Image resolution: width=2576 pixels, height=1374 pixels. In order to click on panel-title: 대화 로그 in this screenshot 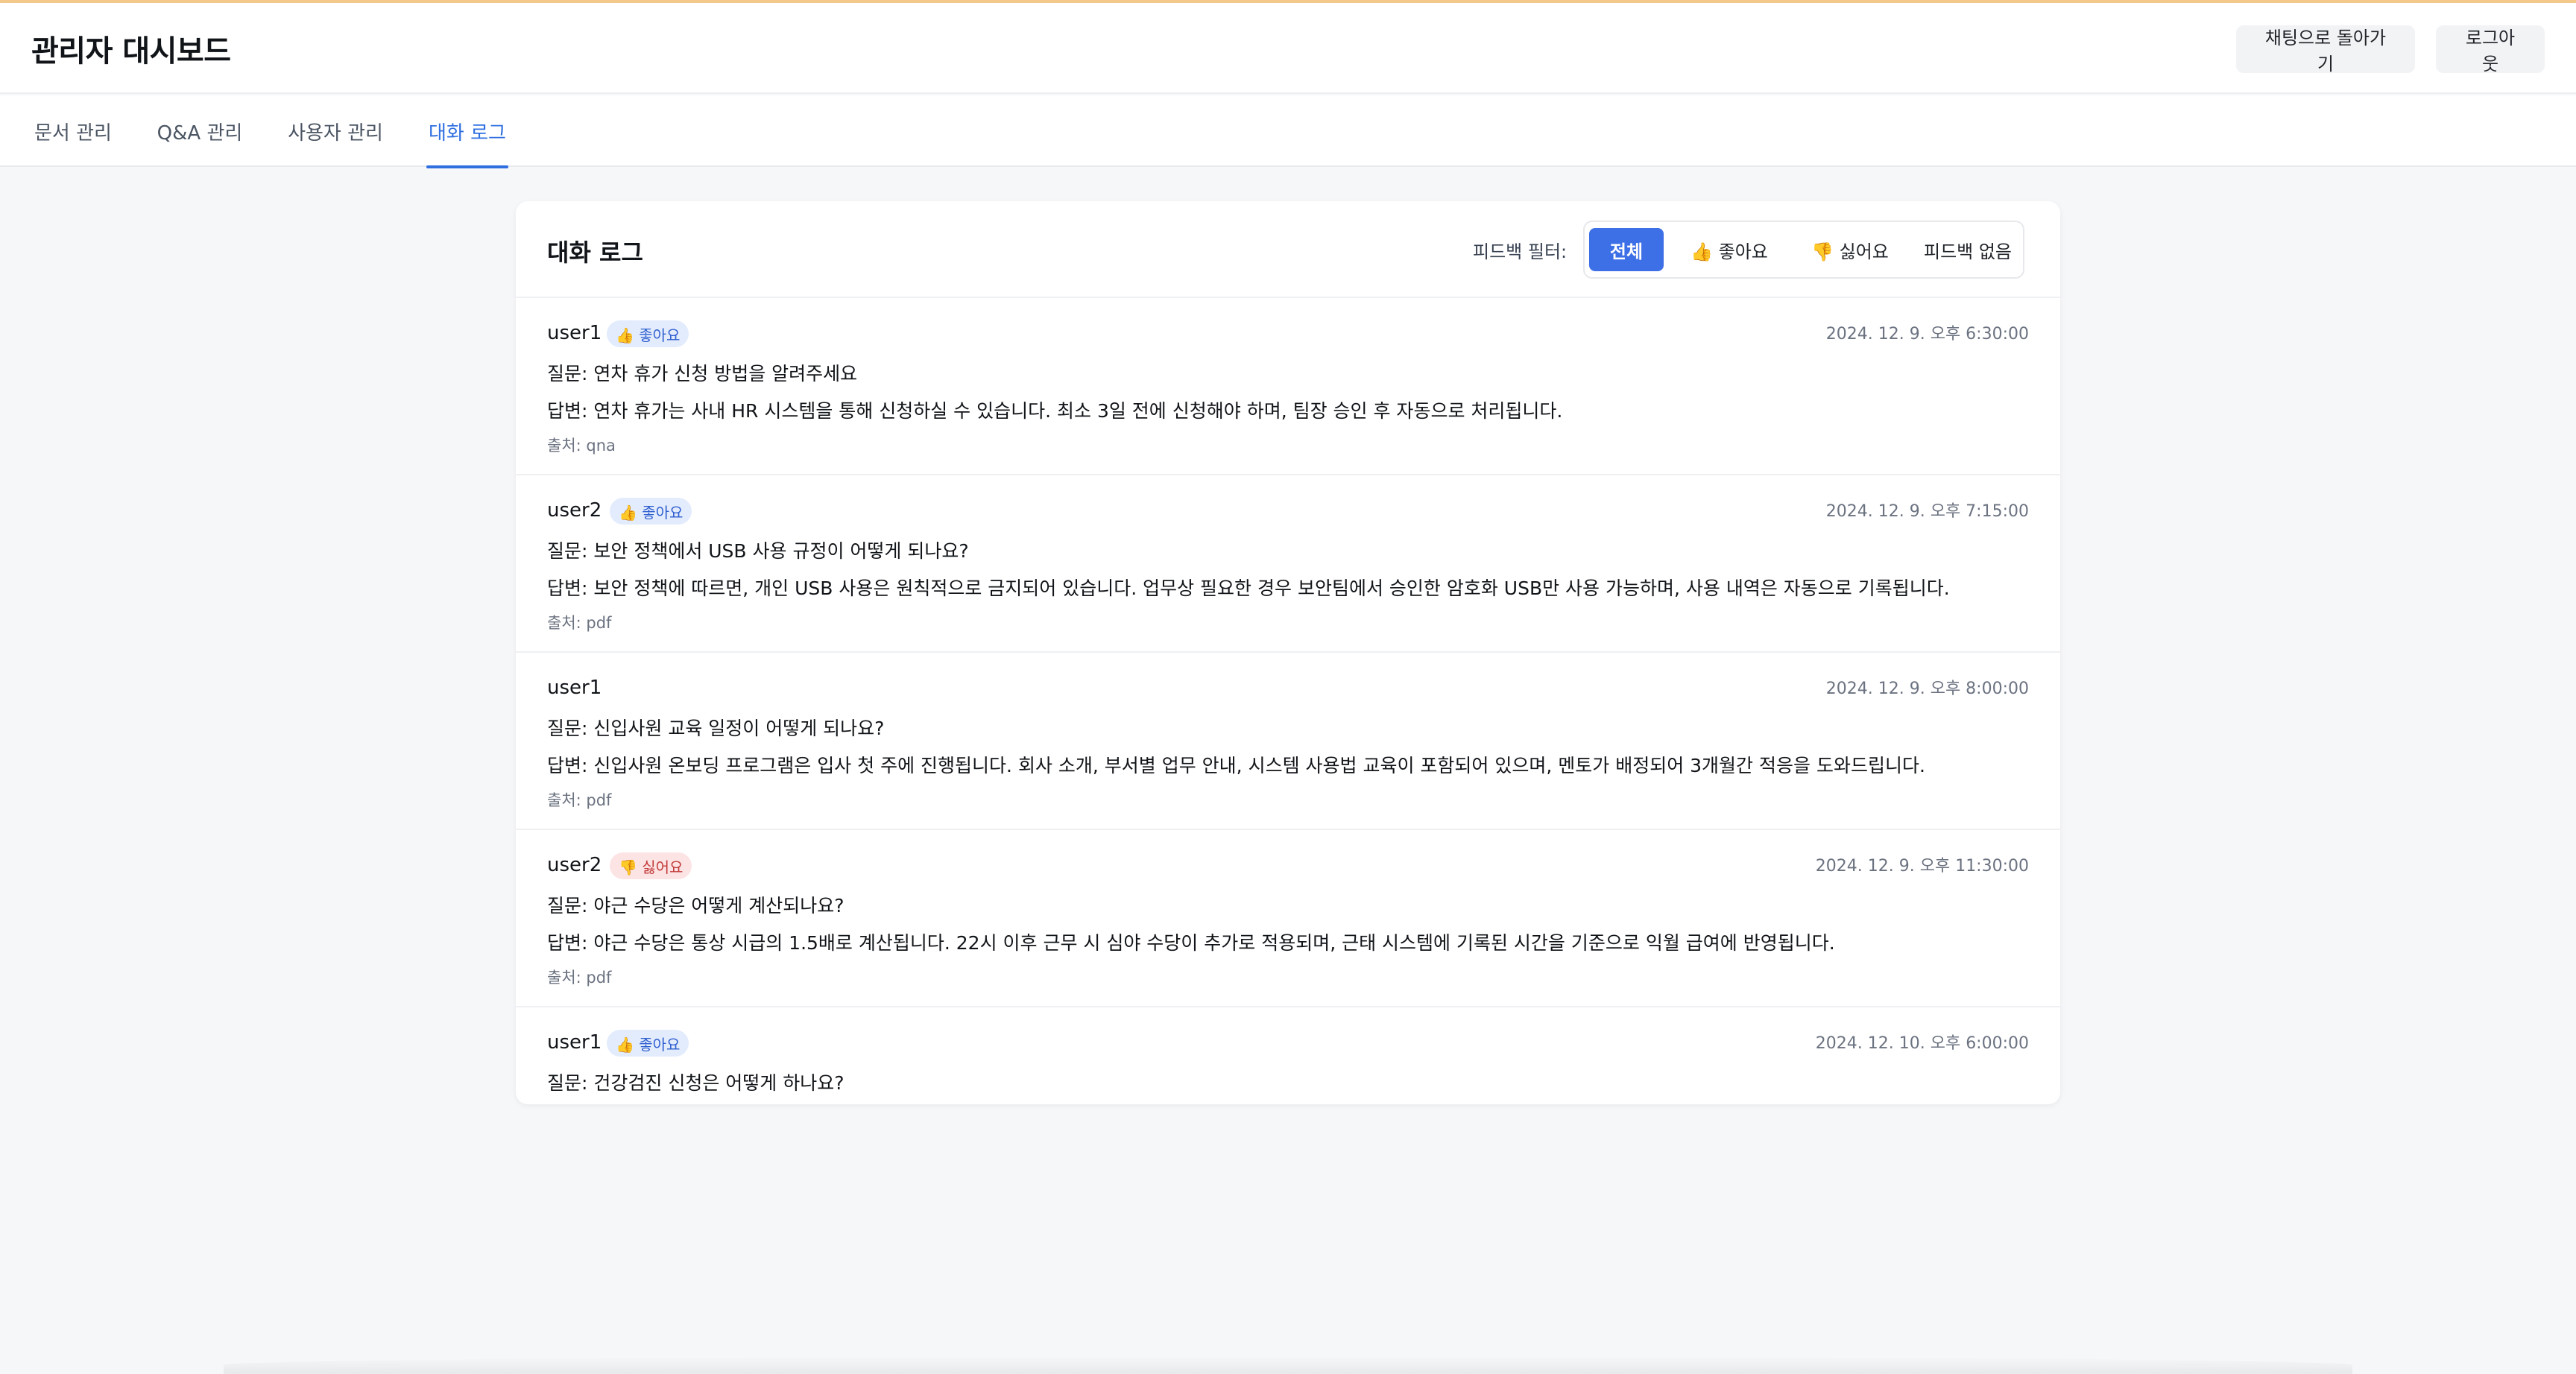, I will do `click(595, 252)`.